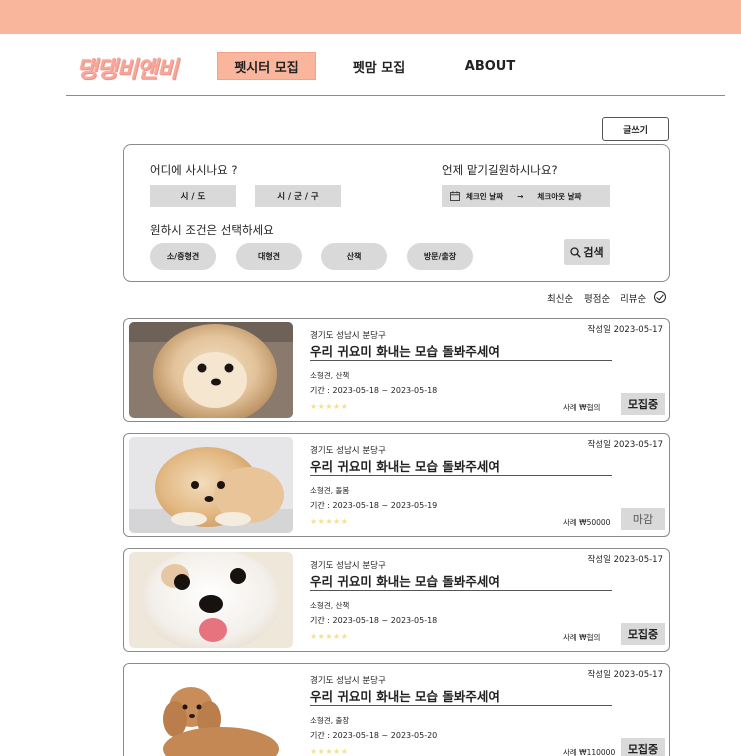 Image resolution: width=741 pixels, height=756 pixels. I want to click on post-price: 사례 ₩50000, so click(587, 522).